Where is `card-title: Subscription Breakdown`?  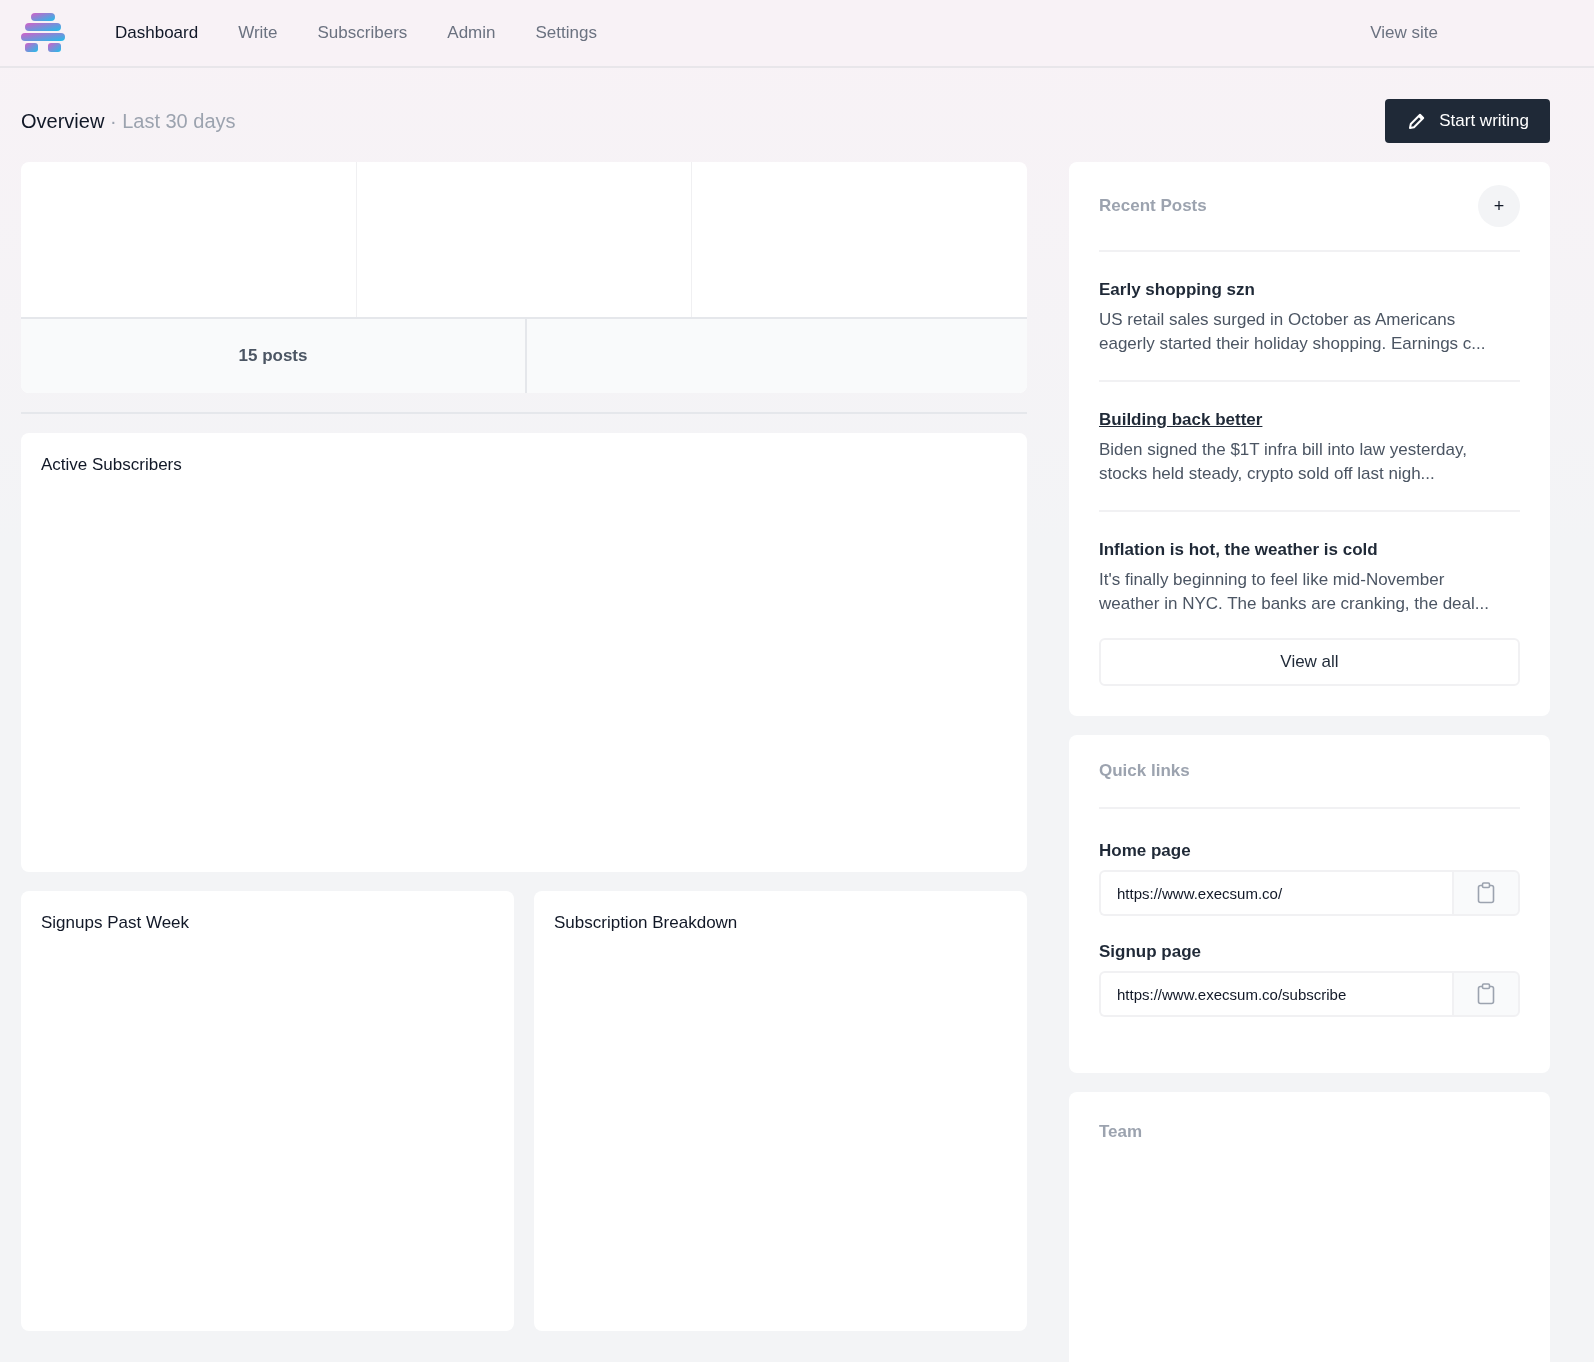 card-title: Subscription Breakdown is located at coordinates (646, 923).